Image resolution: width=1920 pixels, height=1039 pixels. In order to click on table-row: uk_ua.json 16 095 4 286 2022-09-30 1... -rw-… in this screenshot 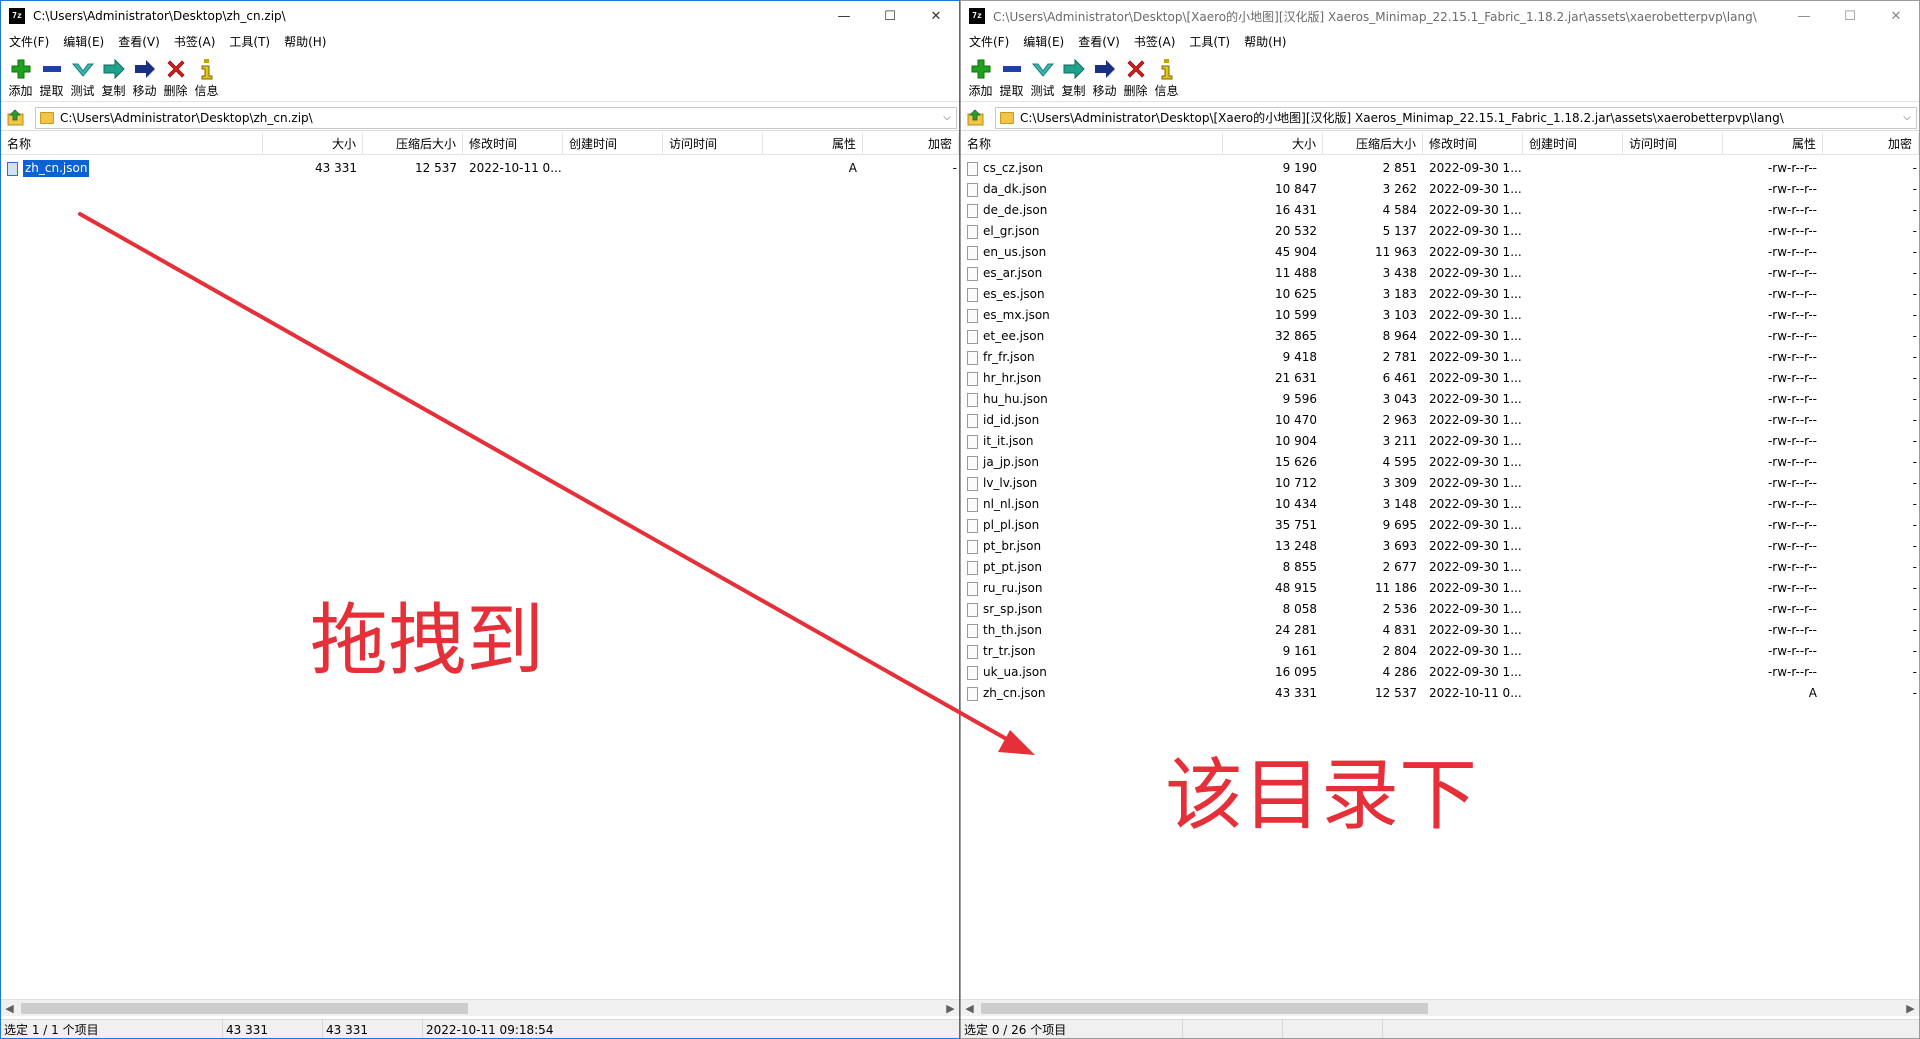, I will do `click(1440, 672)`.